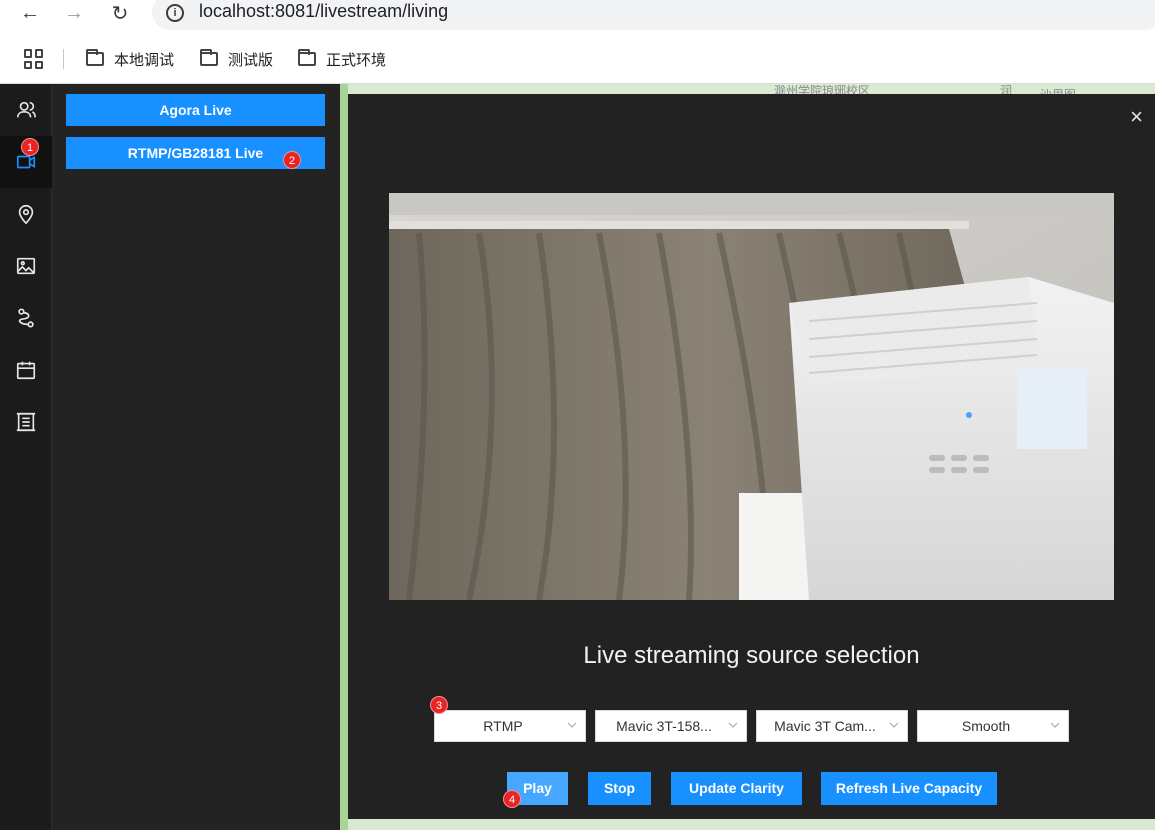  Describe the element at coordinates (751, 655) in the screenshot. I see `modal-title: Live streaming source selection` at that location.